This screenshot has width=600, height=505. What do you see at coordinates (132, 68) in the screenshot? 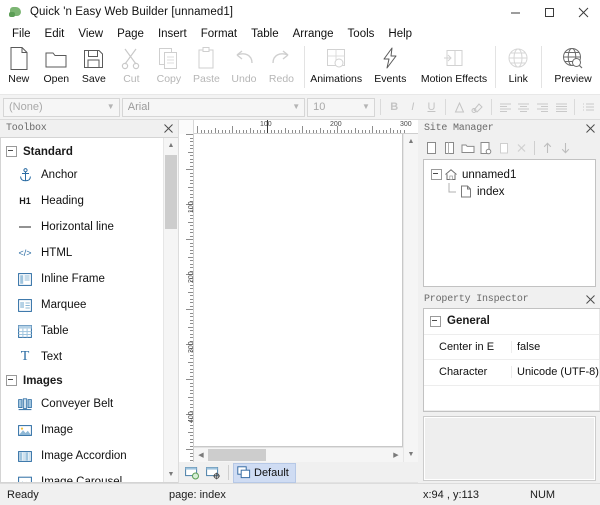
I see `toolbar-button-cut: Cut` at bounding box center [132, 68].